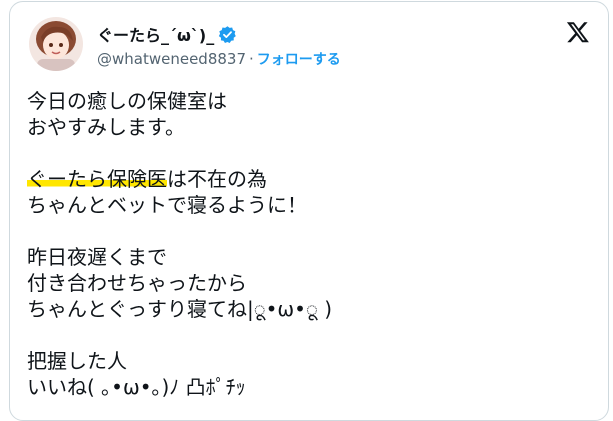  I want to click on avatar-image, so click(56, 44).